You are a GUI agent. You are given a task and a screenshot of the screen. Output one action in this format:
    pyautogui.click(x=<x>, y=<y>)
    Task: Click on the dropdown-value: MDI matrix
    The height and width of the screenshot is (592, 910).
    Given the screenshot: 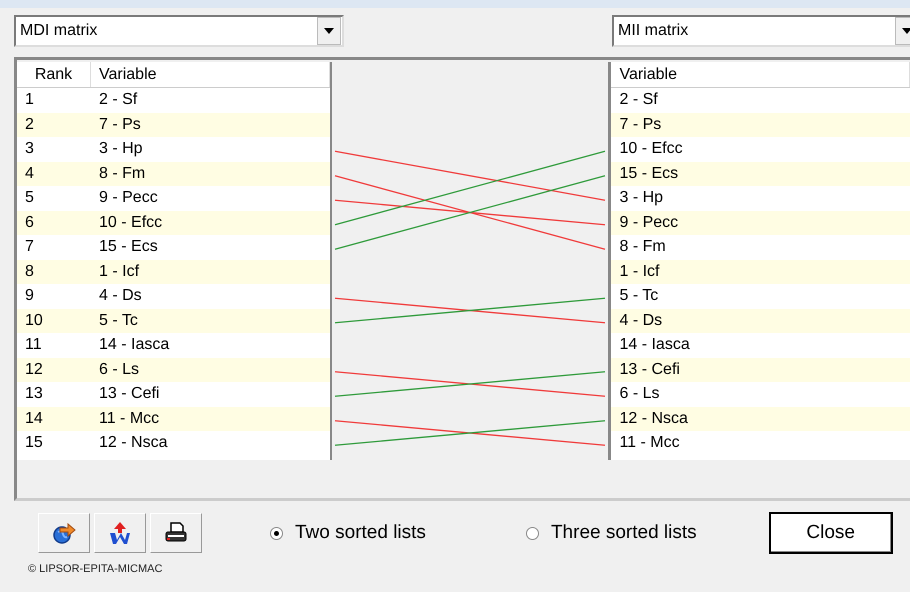 What is the action you would take?
    pyautogui.click(x=58, y=31)
    